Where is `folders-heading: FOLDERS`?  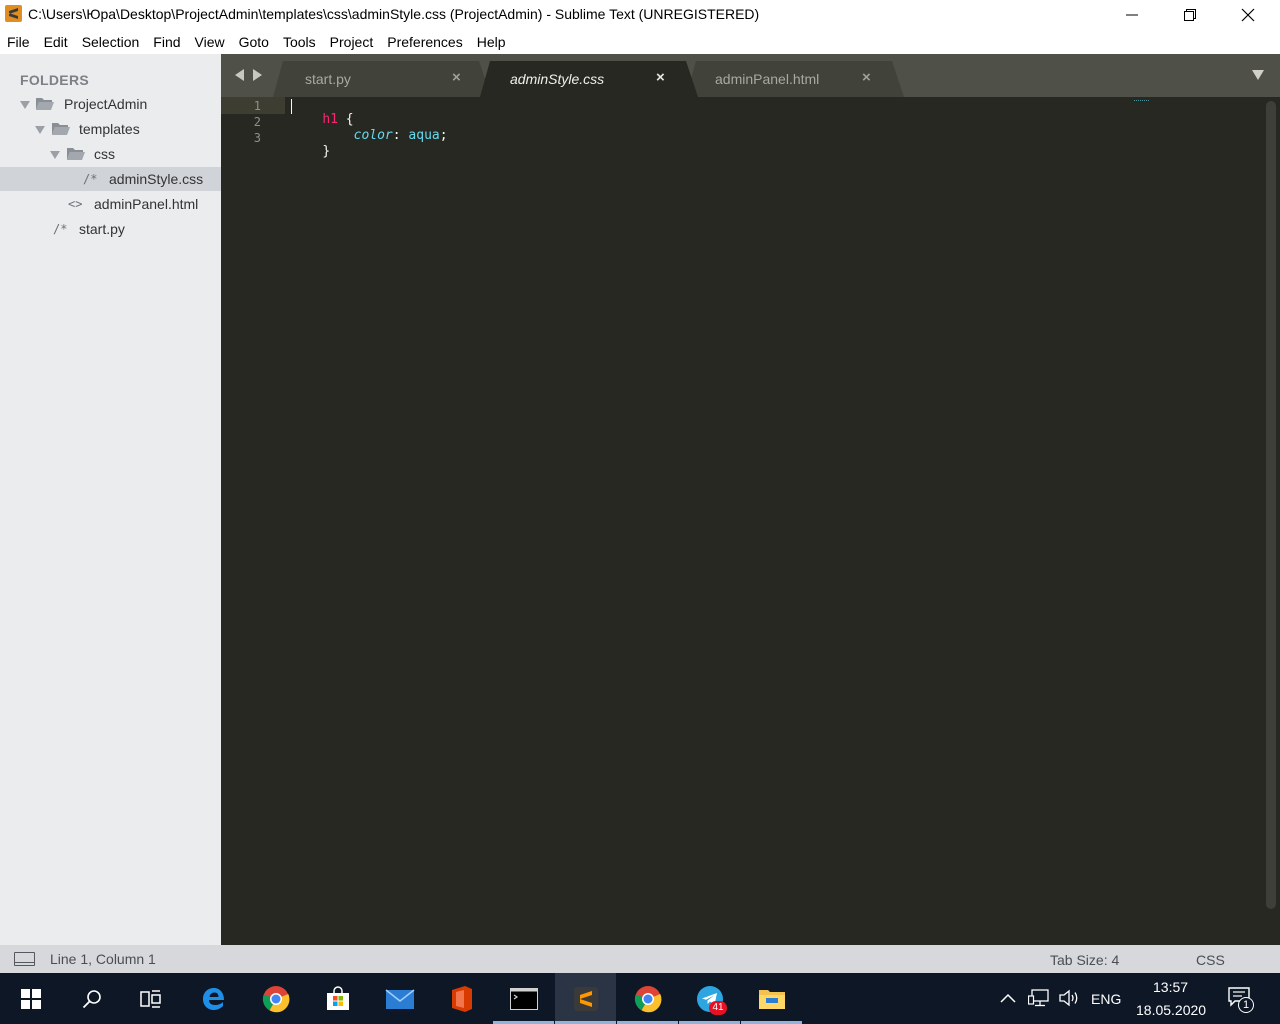
folders-heading: FOLDERS is located at coordinates (54, 80).